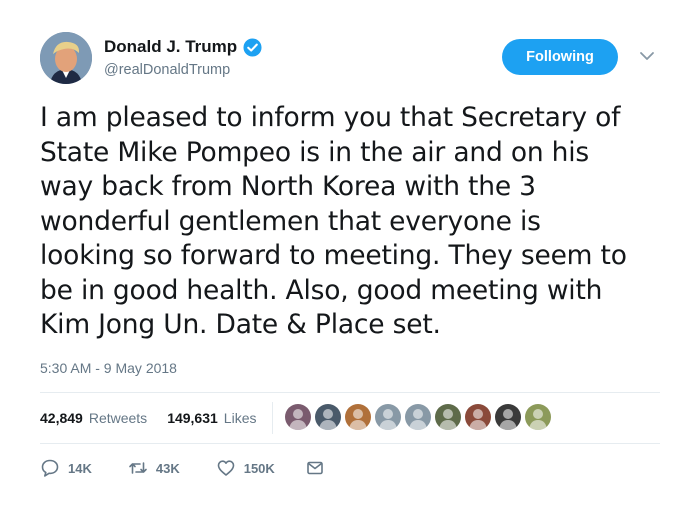 The height and width of the screenshot is (508, 699). Describe the element at coordinates (272, 418) in the screenshot. I see `stats-separator` at that location.